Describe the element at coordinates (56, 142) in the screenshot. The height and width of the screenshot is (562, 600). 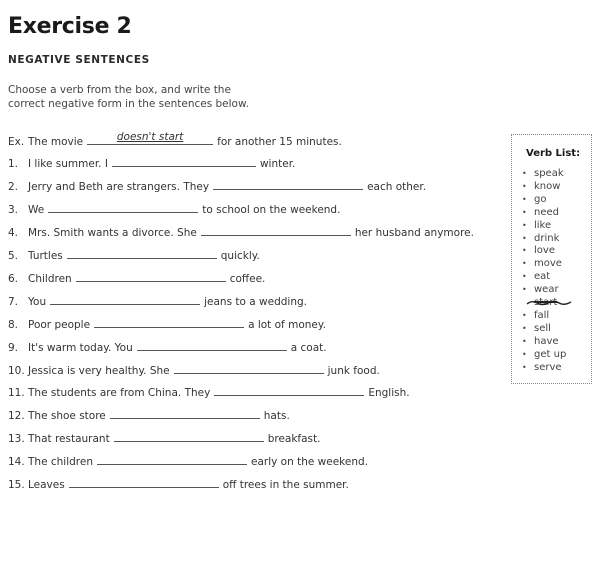
I see `example-text-before: The movie` at that location.